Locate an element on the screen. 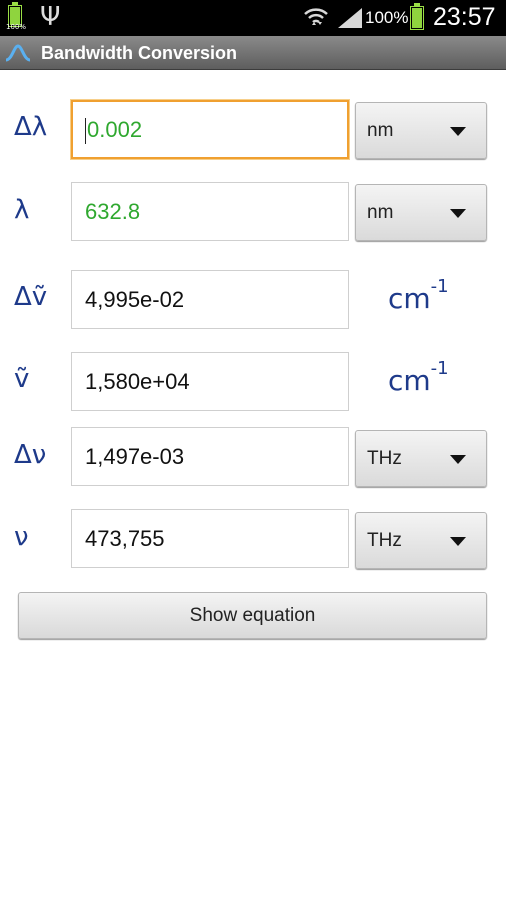 The width and height of the screenshot is (506, 900). lambda-unit-select: nm is located at coordinates (421, 212).